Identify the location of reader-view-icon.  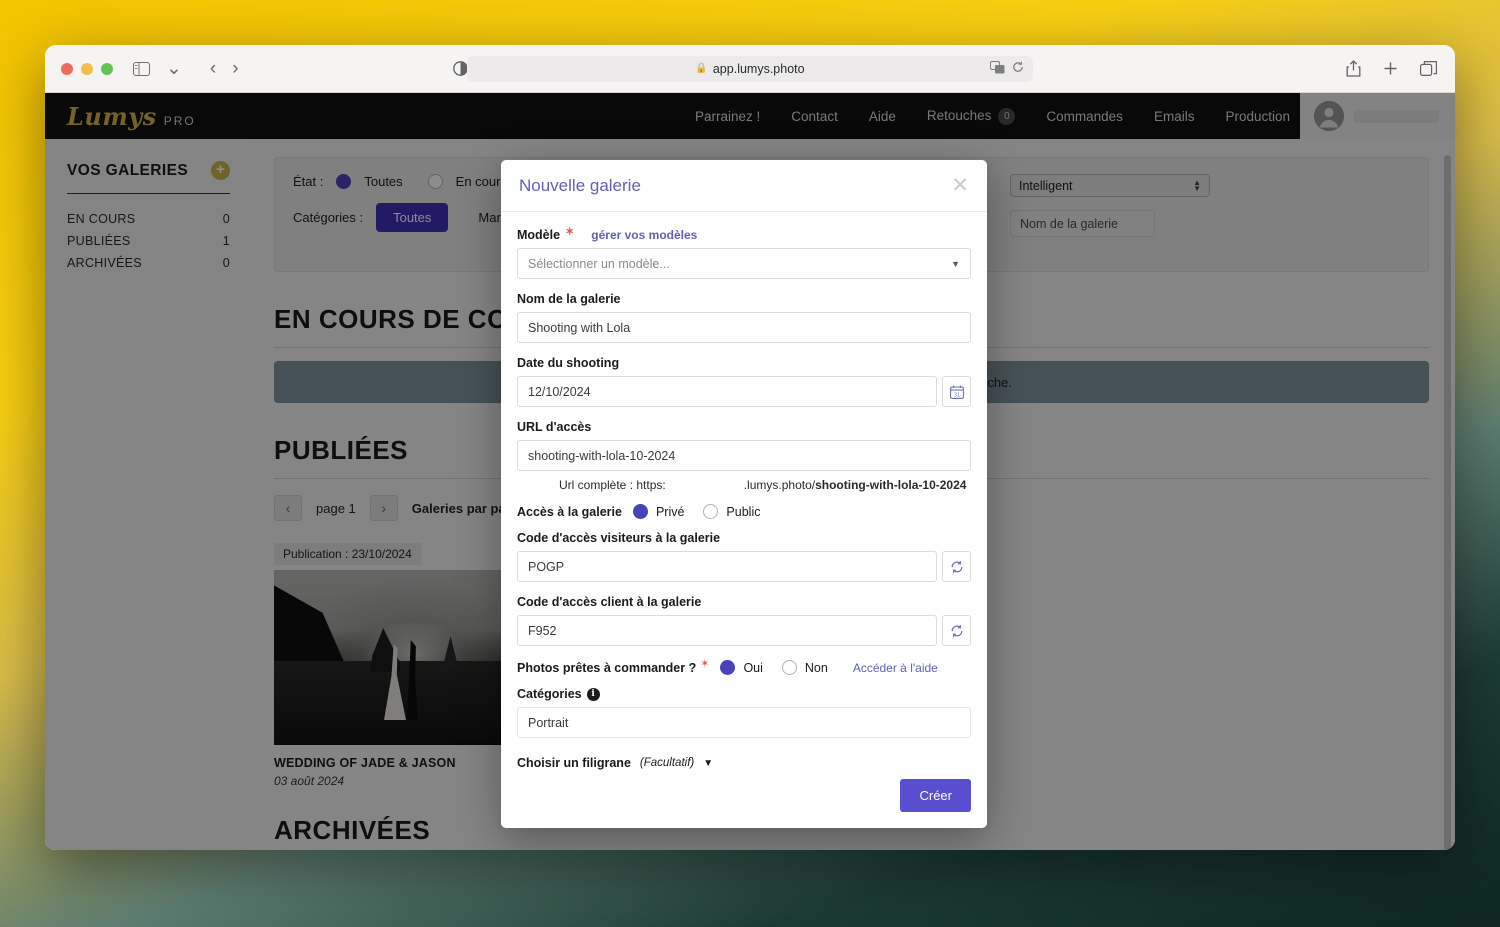
(460, 68).